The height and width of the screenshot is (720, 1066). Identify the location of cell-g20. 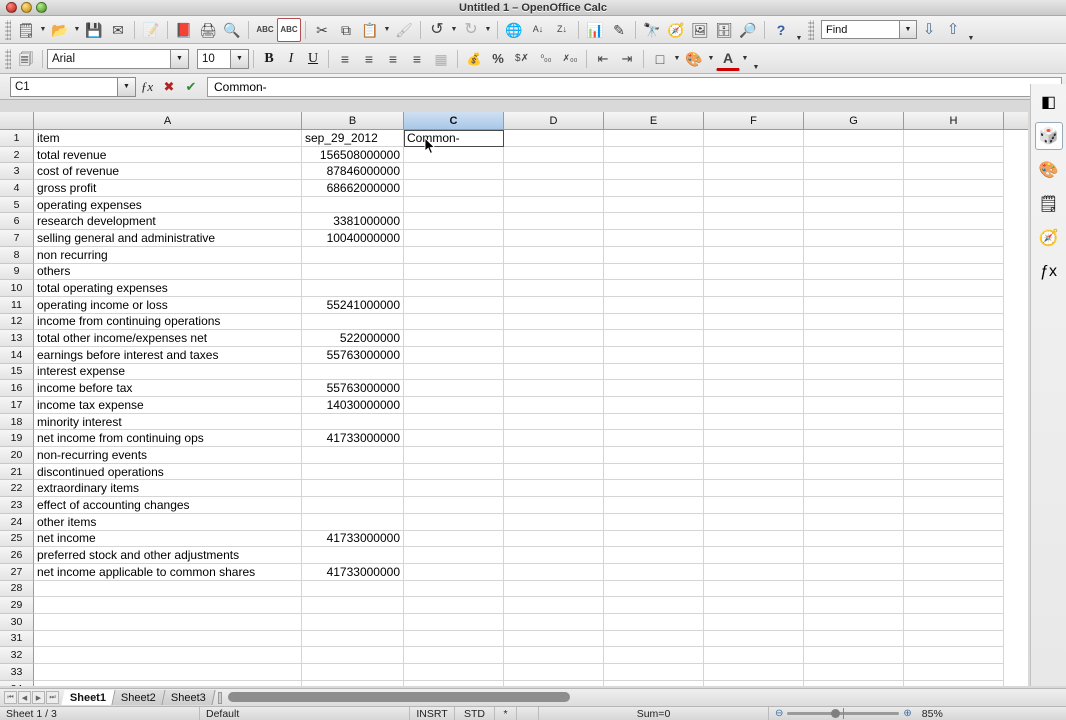
(854, 455).